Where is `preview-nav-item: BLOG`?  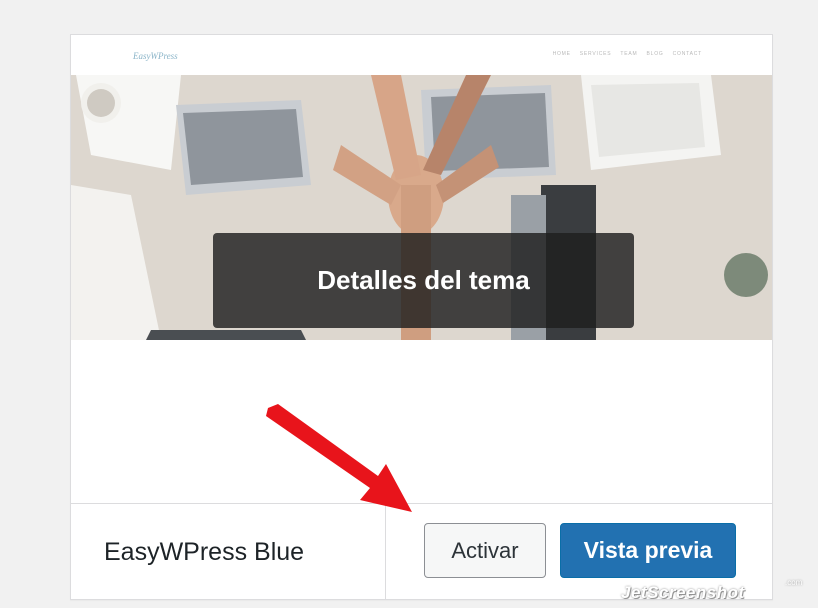
preview-nav-item: BLOG is located at coordinates (655, 54).